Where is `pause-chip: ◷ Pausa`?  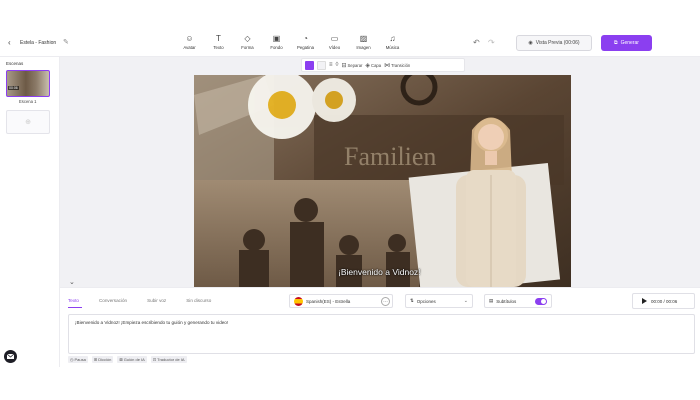
pause-chip: ◷ Pausa is located at coordinates (78, 359).